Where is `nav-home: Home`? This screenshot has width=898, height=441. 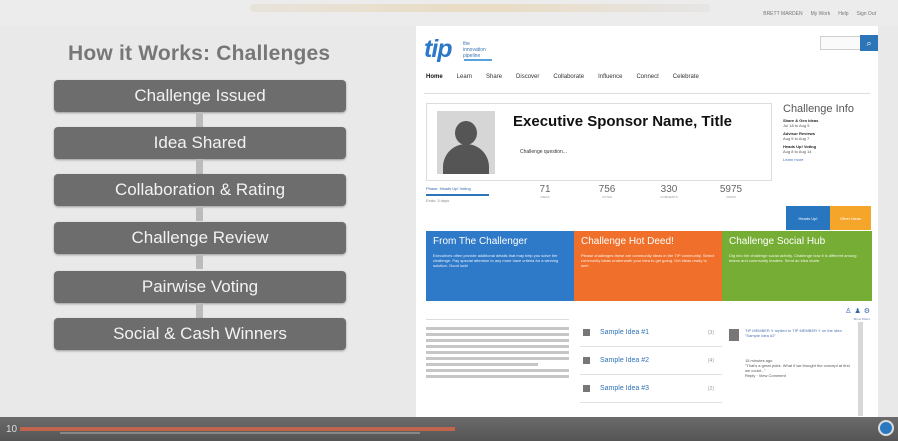
nav-home: Home is located at coordinates (434, 77).